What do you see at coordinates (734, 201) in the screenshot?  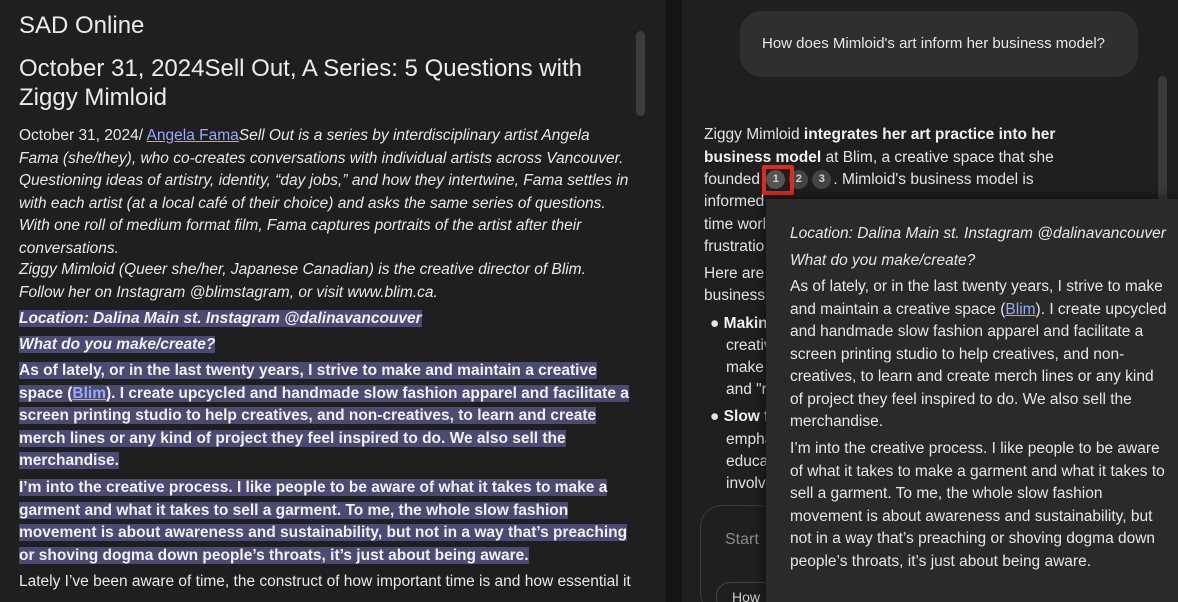 I see `answer-line-informed: informed` at bounding box center [734, 201].